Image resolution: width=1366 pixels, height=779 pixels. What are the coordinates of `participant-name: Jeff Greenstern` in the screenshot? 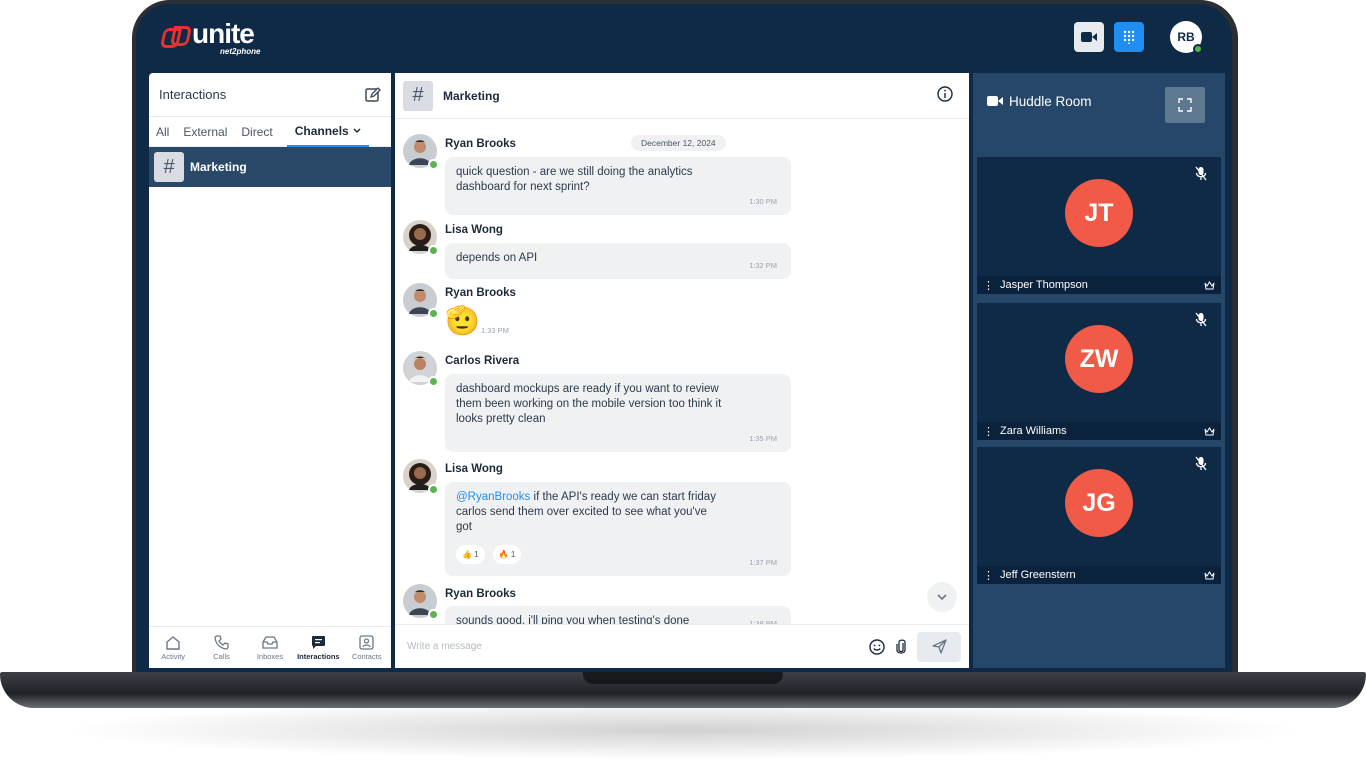 It's located at (1038, 575).